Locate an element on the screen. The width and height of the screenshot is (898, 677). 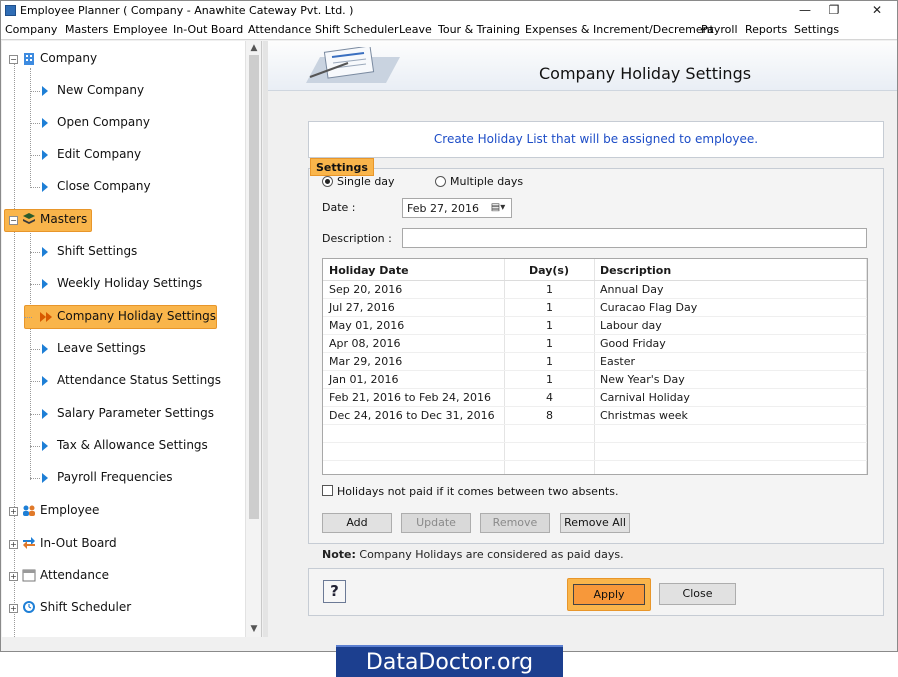
tree-item-weekly-holiday-settings: Weekly Holiday Settings is located at coordinates (140, 284).